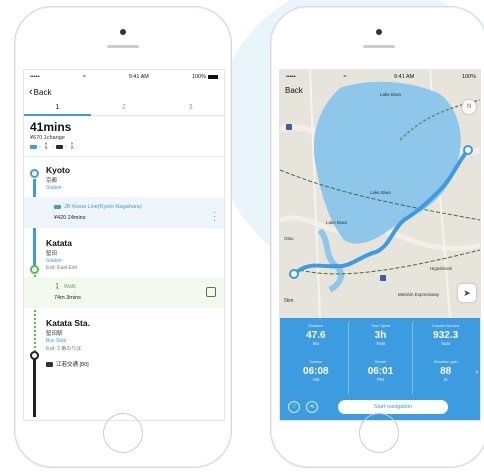  Describe the element at coordinates (56, 341) in the screenshot. I see `station-type: Bus Stop` at that location.